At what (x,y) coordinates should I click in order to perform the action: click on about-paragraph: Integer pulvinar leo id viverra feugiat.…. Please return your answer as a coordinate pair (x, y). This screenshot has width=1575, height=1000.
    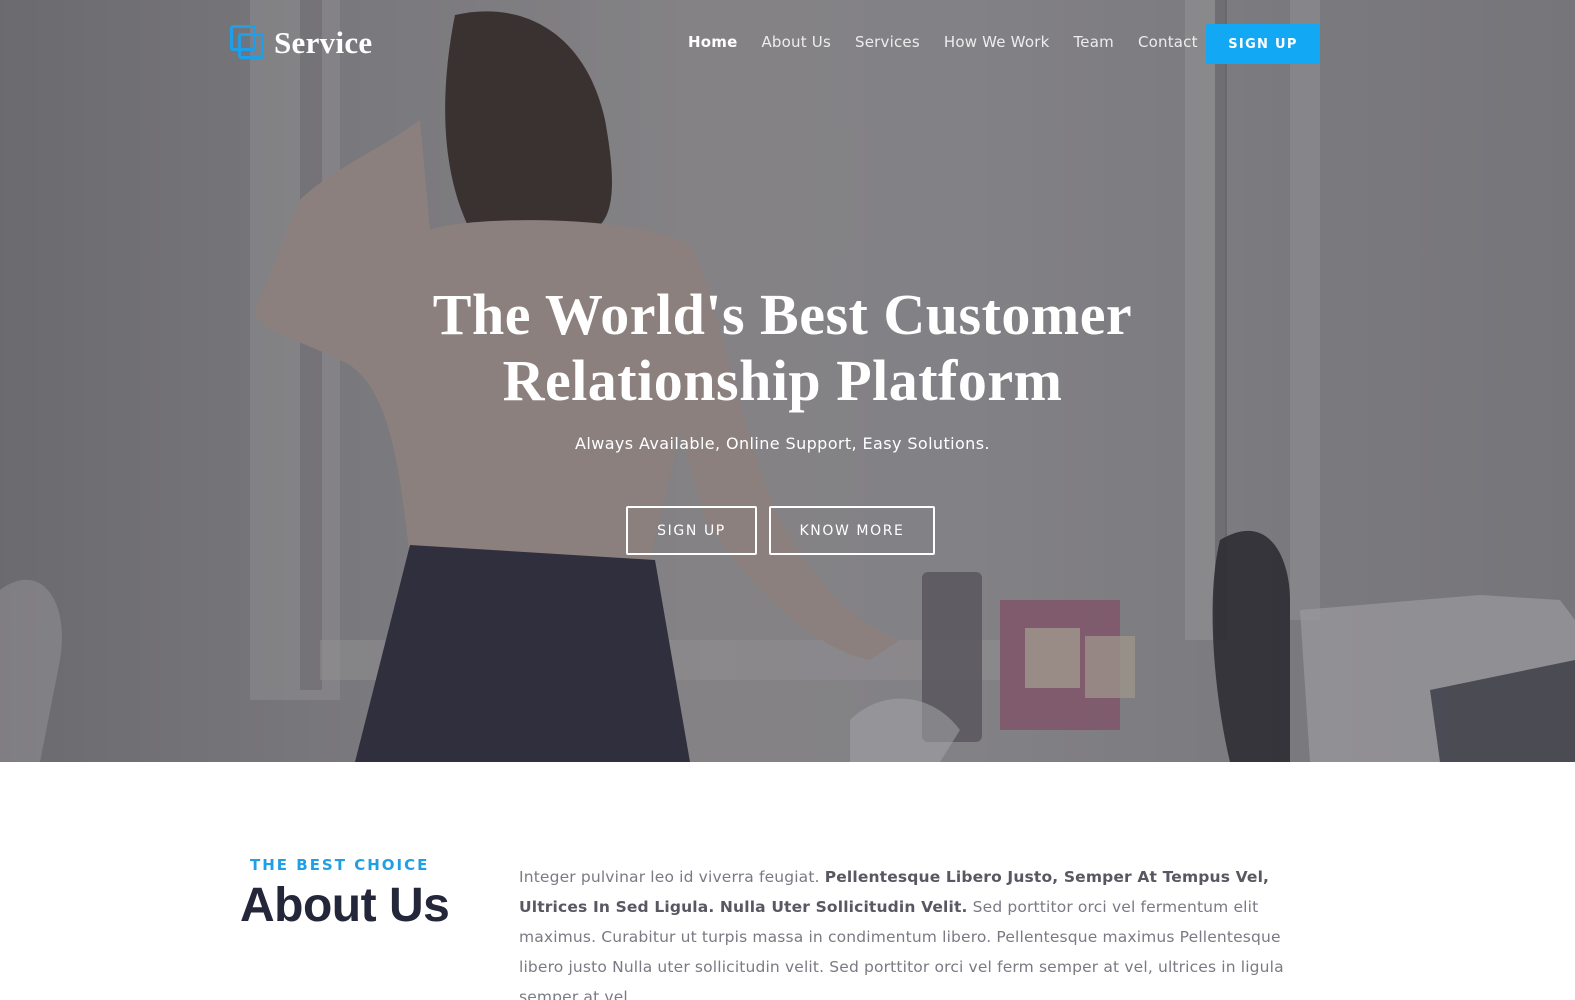
    Looking at the image, I should click on (919, 931).